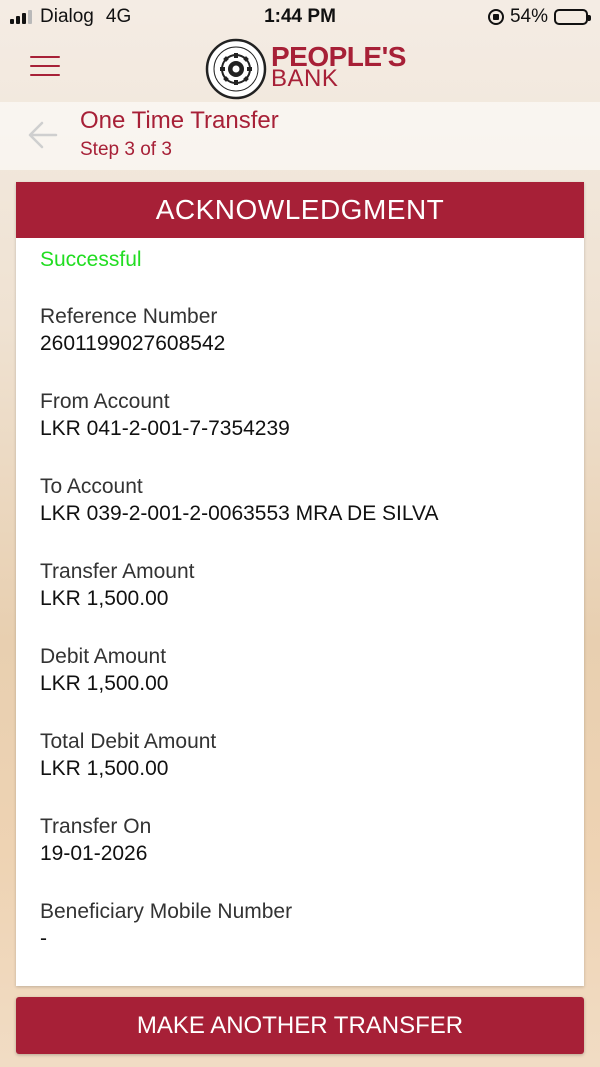 The width and height of the screenshot is (600, 1067). What do you see at coordinates (128, 741) in the screenshot?
I see `field-label: Total Debit Amount` at bounding box center [128, 741].